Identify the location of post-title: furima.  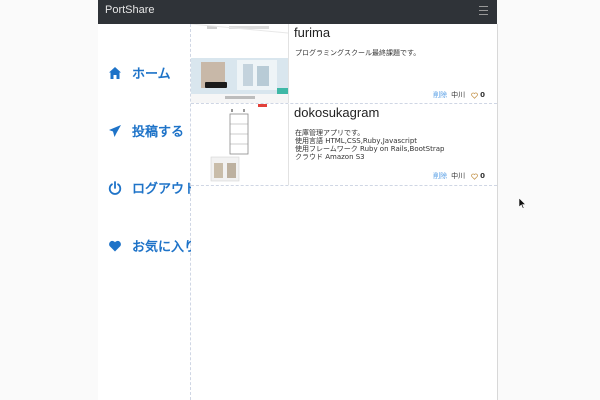
(312, 32).